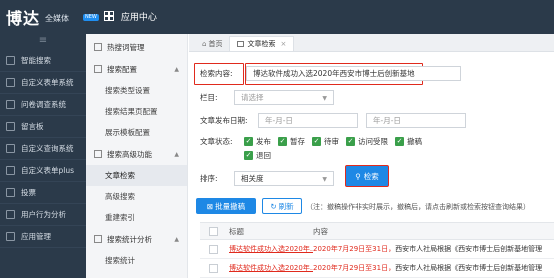 Image resolution: width=554 pixels, height=278 pixels. I want to click on sidebar-item-vote: 投票, so click(43, 193).